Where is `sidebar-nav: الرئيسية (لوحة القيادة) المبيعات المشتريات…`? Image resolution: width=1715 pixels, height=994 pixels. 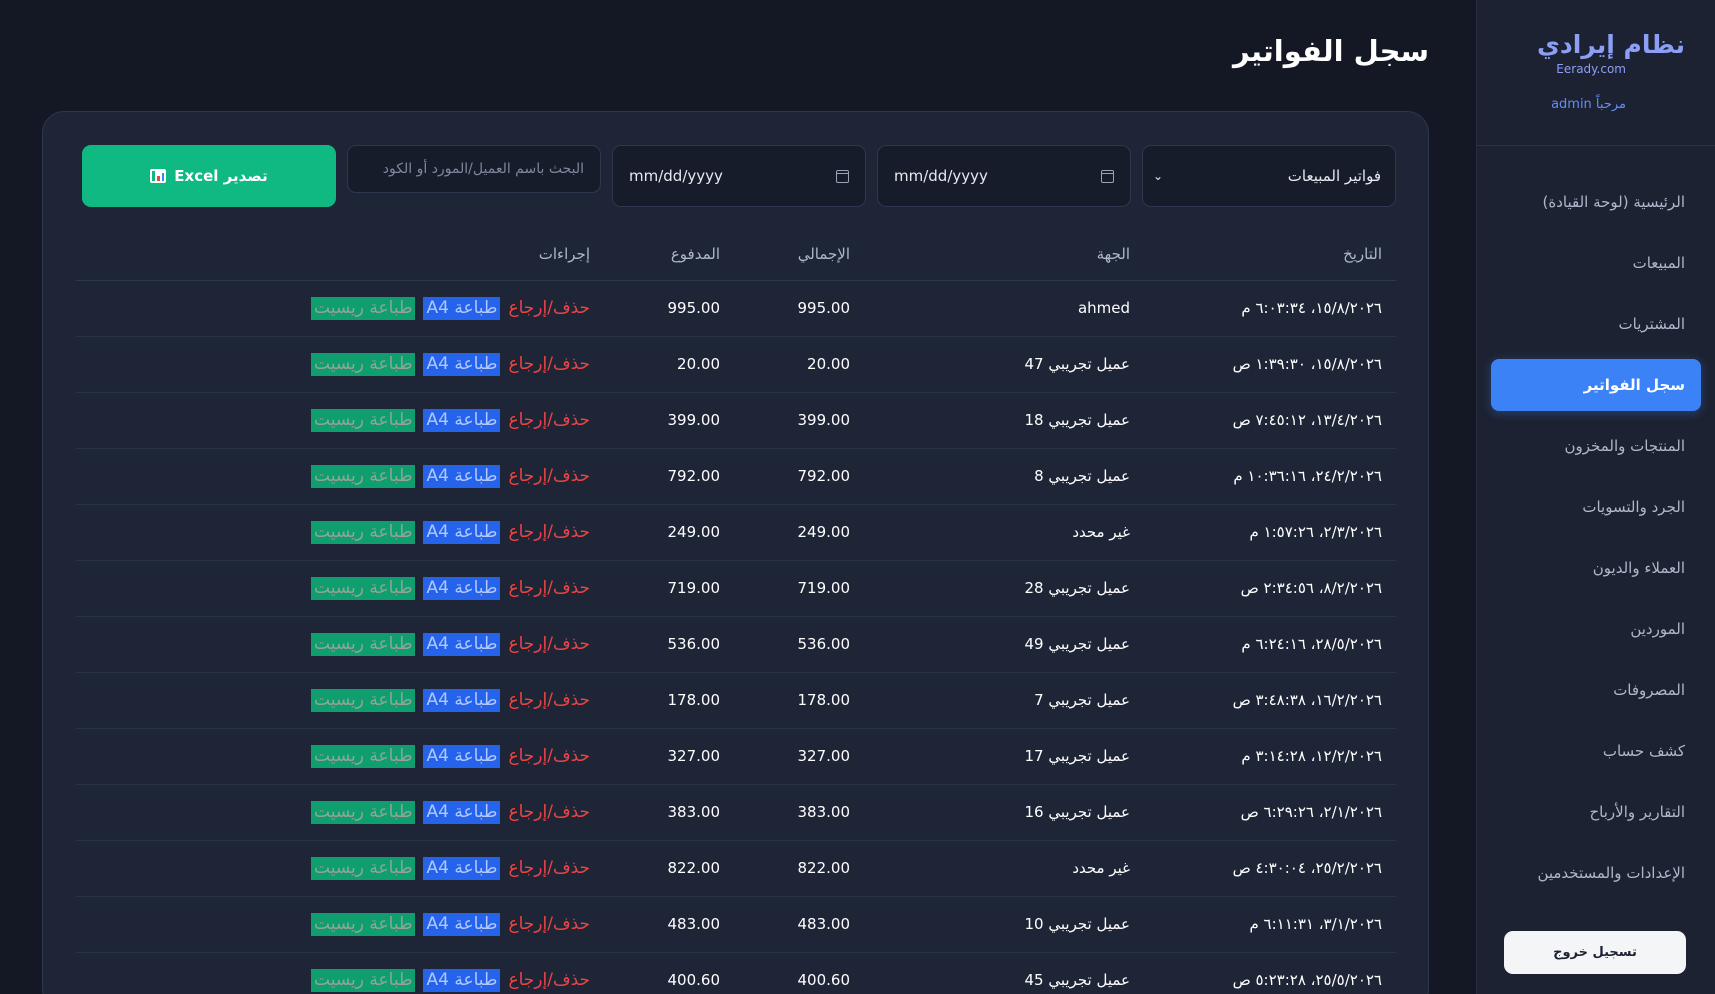
sidebar-nav: الرئيسية (لوحة القيادة) المبيعات المشتريات… is located at coordinates (1596, 522).